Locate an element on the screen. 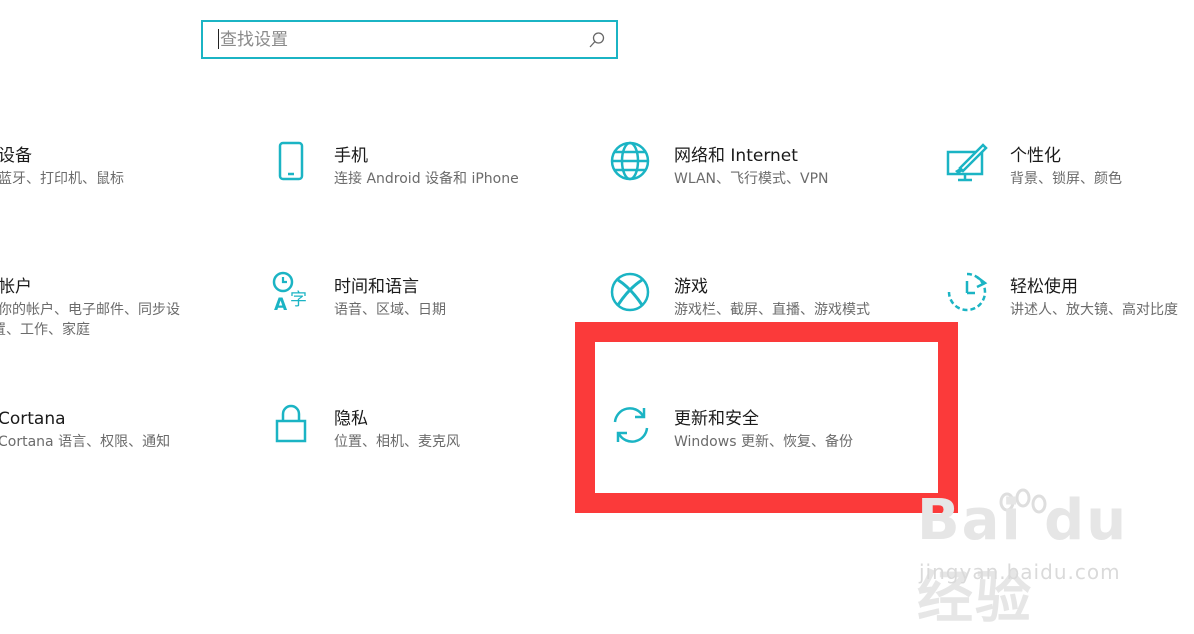 Image resolution: width=1194 pixels, height=634 pixels. tile-desc: 连接 Android 设备和 iPhone is located at coordinates (426, 179).